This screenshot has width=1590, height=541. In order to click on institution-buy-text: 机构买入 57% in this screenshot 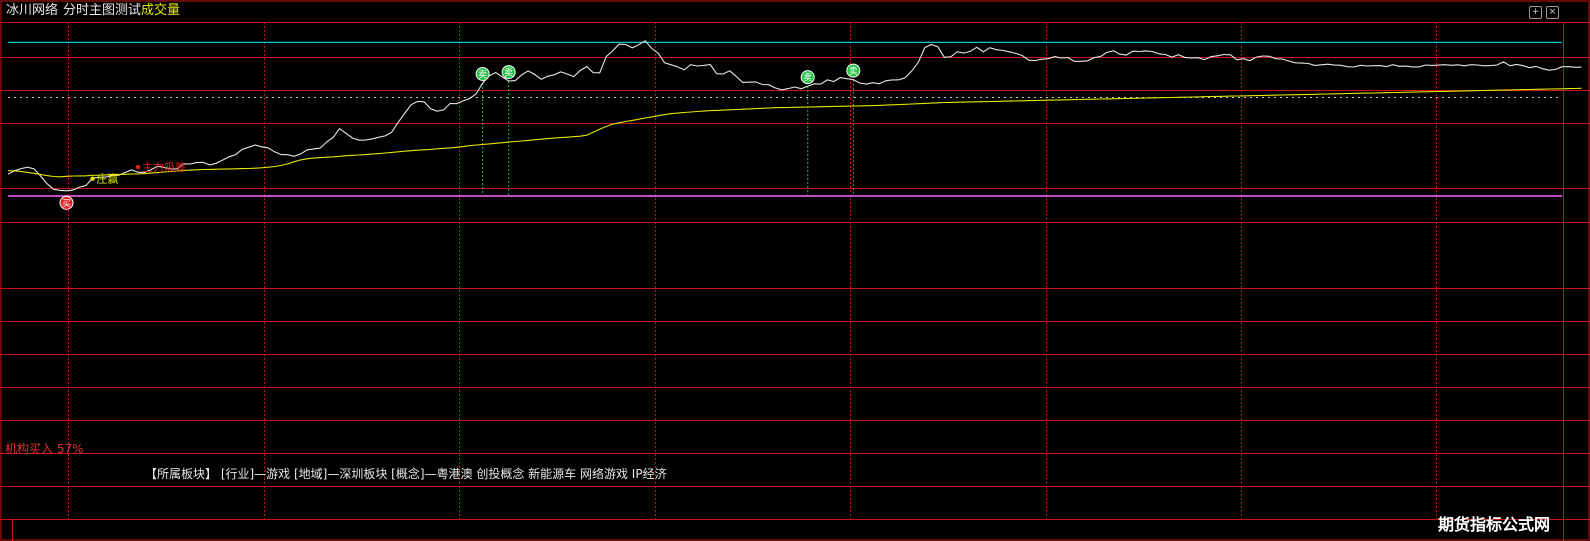, I will do `click(44, 449)`.